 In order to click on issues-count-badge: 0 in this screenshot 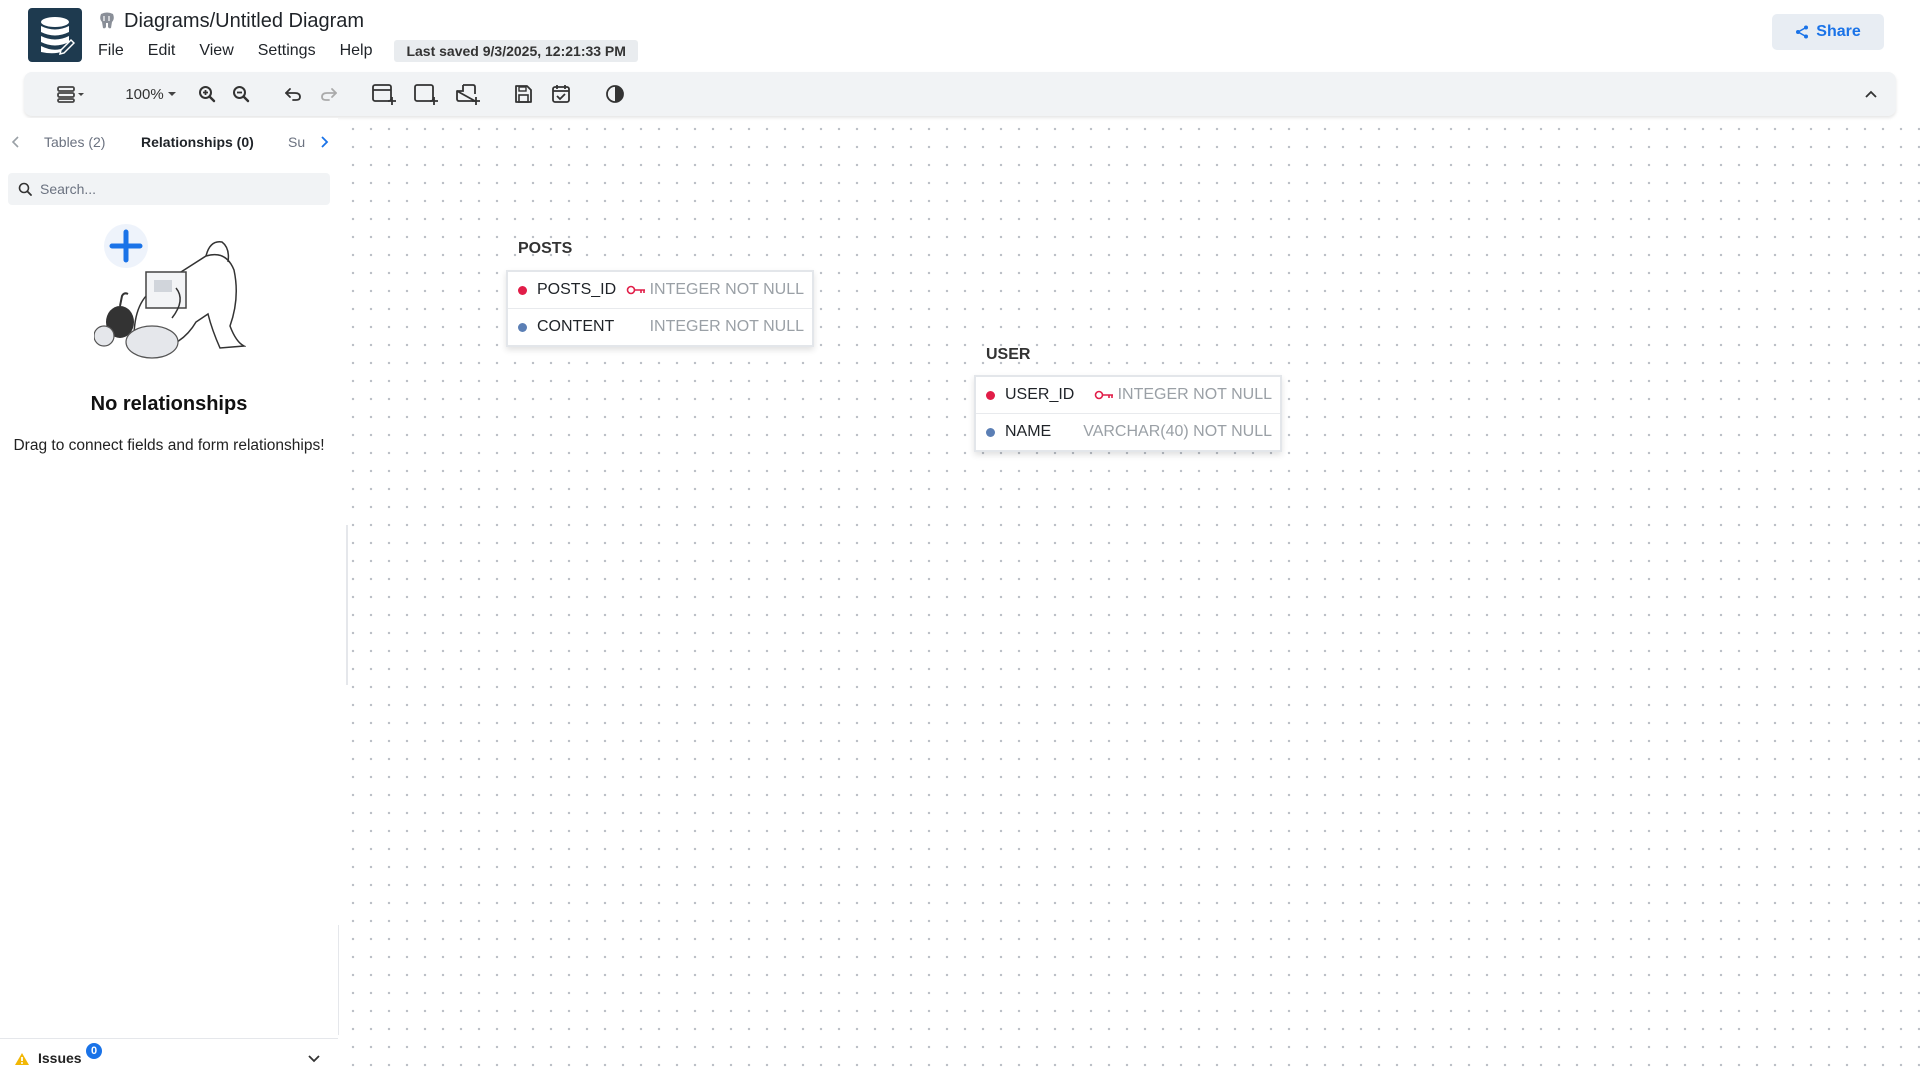, I will do `click(94, 1051)`.